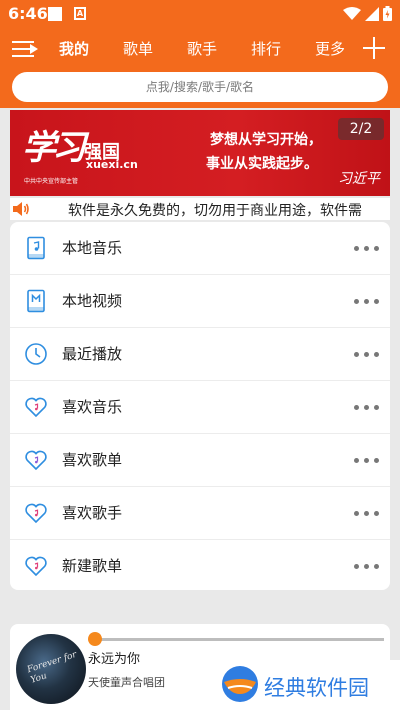  Describe the element at coordinates (92, 566) in the screenshot. I see `menu-item-label: 新建歌单` at that location.